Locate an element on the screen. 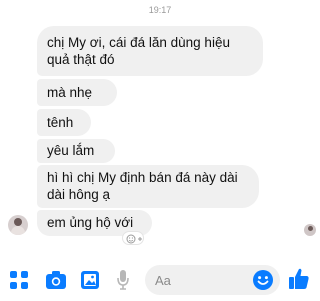 The height and width of the screenshot is (301, 320). add-reaction-button is located at coordinates (133, 238).